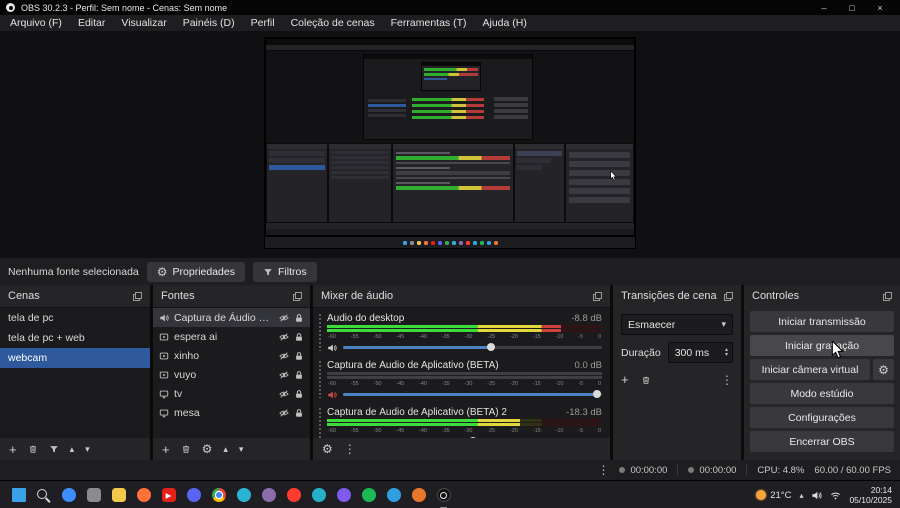 The height and width of the screenshot is (508, 900). Describe the element at coordinates (822, 321) in the screenshot. I see `start-streaming-button: Iniciar transmissão` at that location.